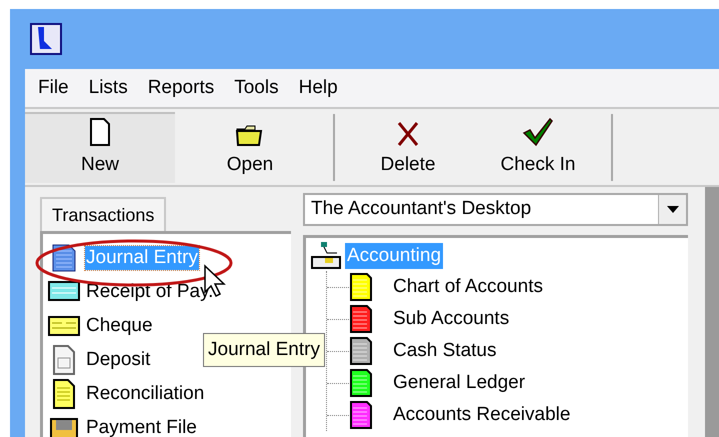 Image resolution: width=719 pixels, height=437 pixels. I want to click on notebook-icon, so click(64, 394).